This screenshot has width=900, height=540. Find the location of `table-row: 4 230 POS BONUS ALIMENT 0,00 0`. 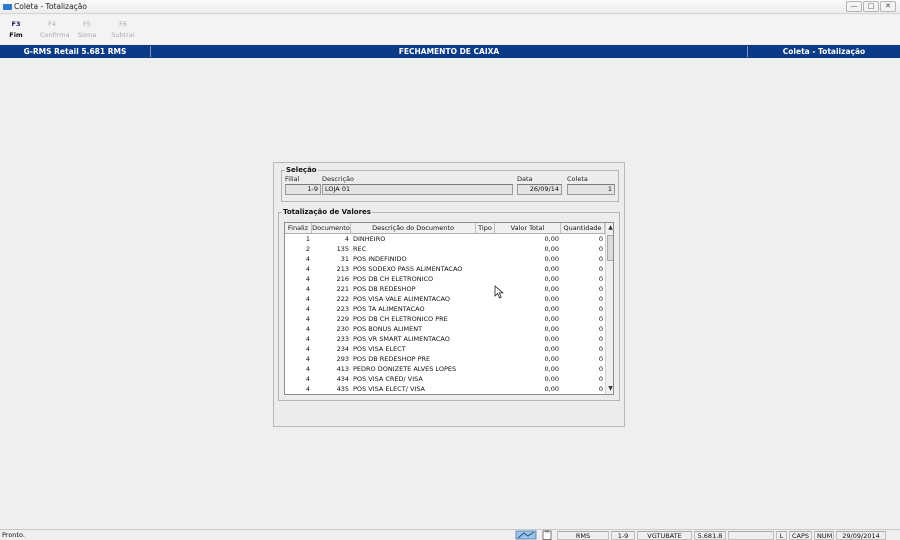

table-row: 4 230 POS BONUS ALIMENT 0,00 0 is located at coordinates (445, 329).